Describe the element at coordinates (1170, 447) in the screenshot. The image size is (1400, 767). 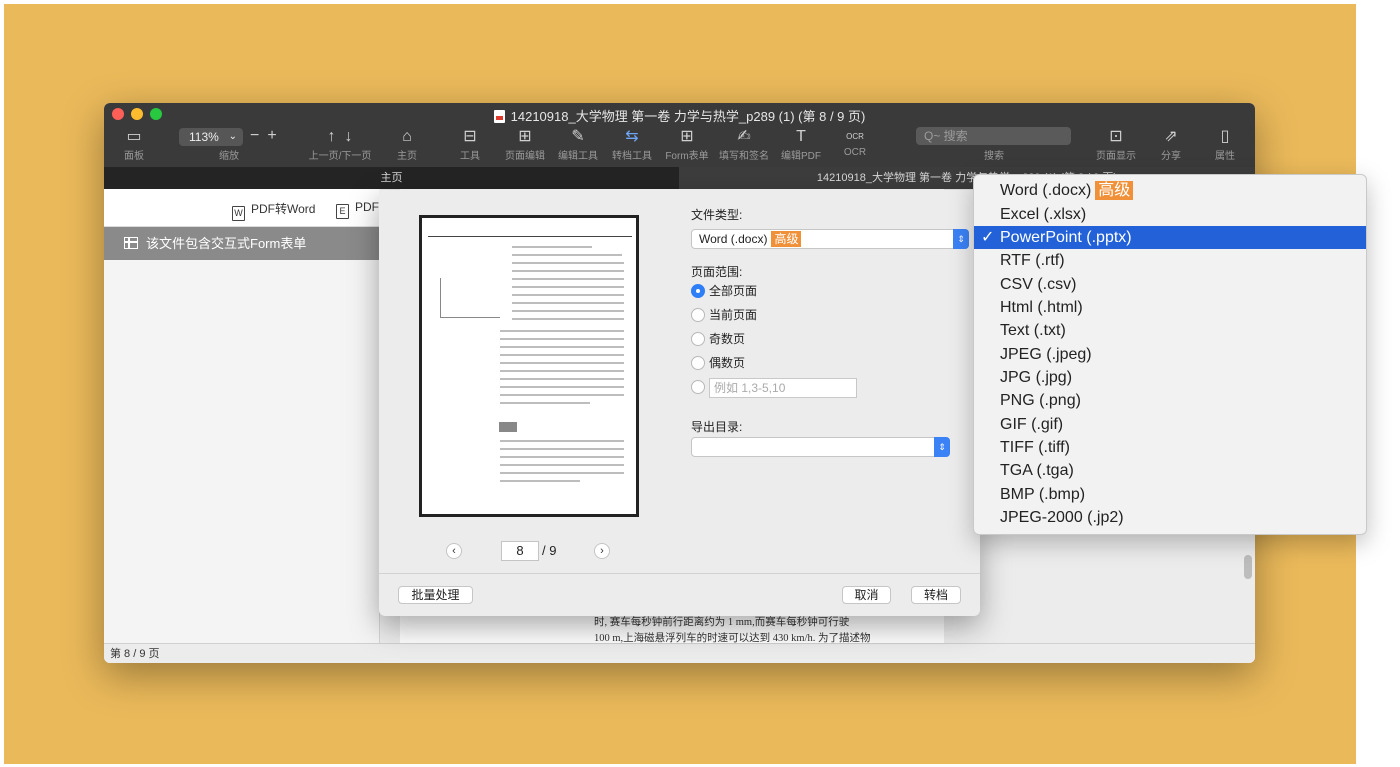
I see `dropdown-option-tiff: TIFF (.tiff)` at that location.